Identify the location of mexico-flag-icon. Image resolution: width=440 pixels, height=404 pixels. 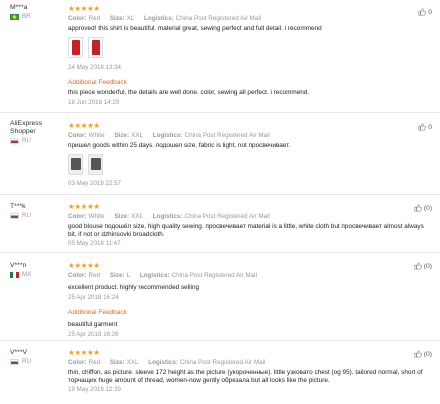
(14, 274).